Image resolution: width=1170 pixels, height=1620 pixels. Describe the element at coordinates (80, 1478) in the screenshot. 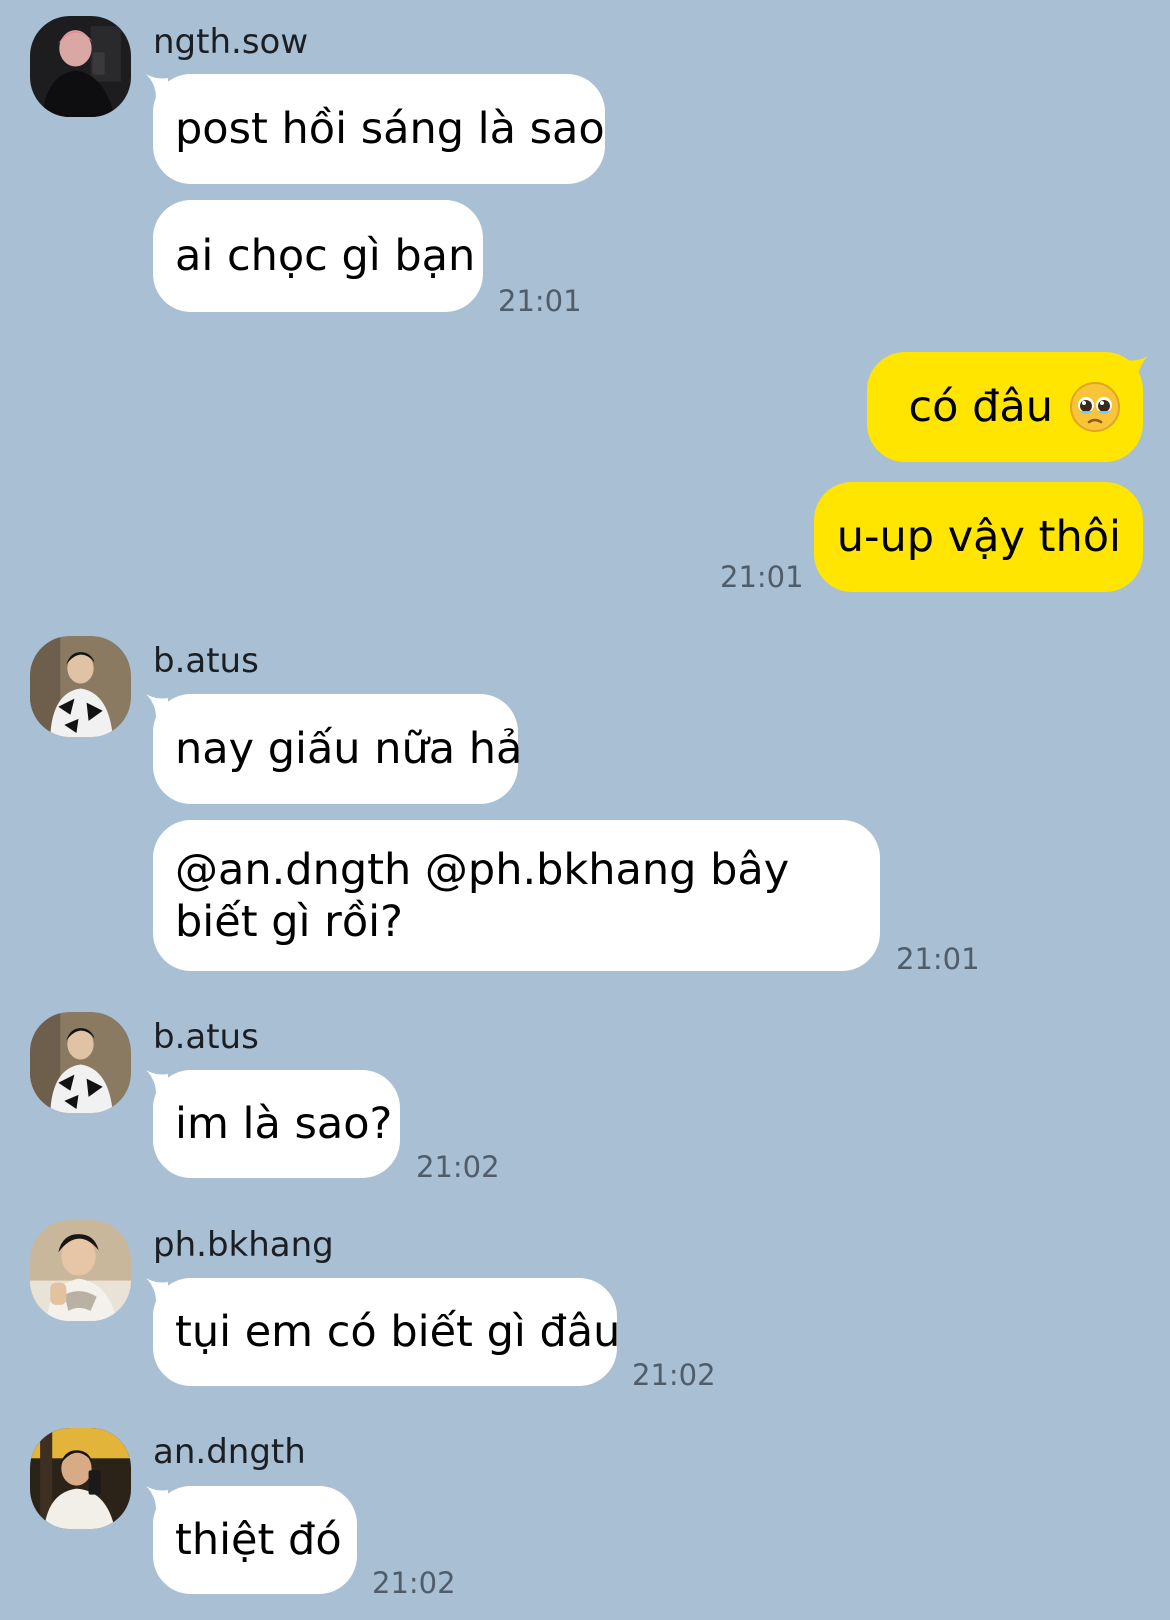

I see `an-dngth-avatar` at that location.